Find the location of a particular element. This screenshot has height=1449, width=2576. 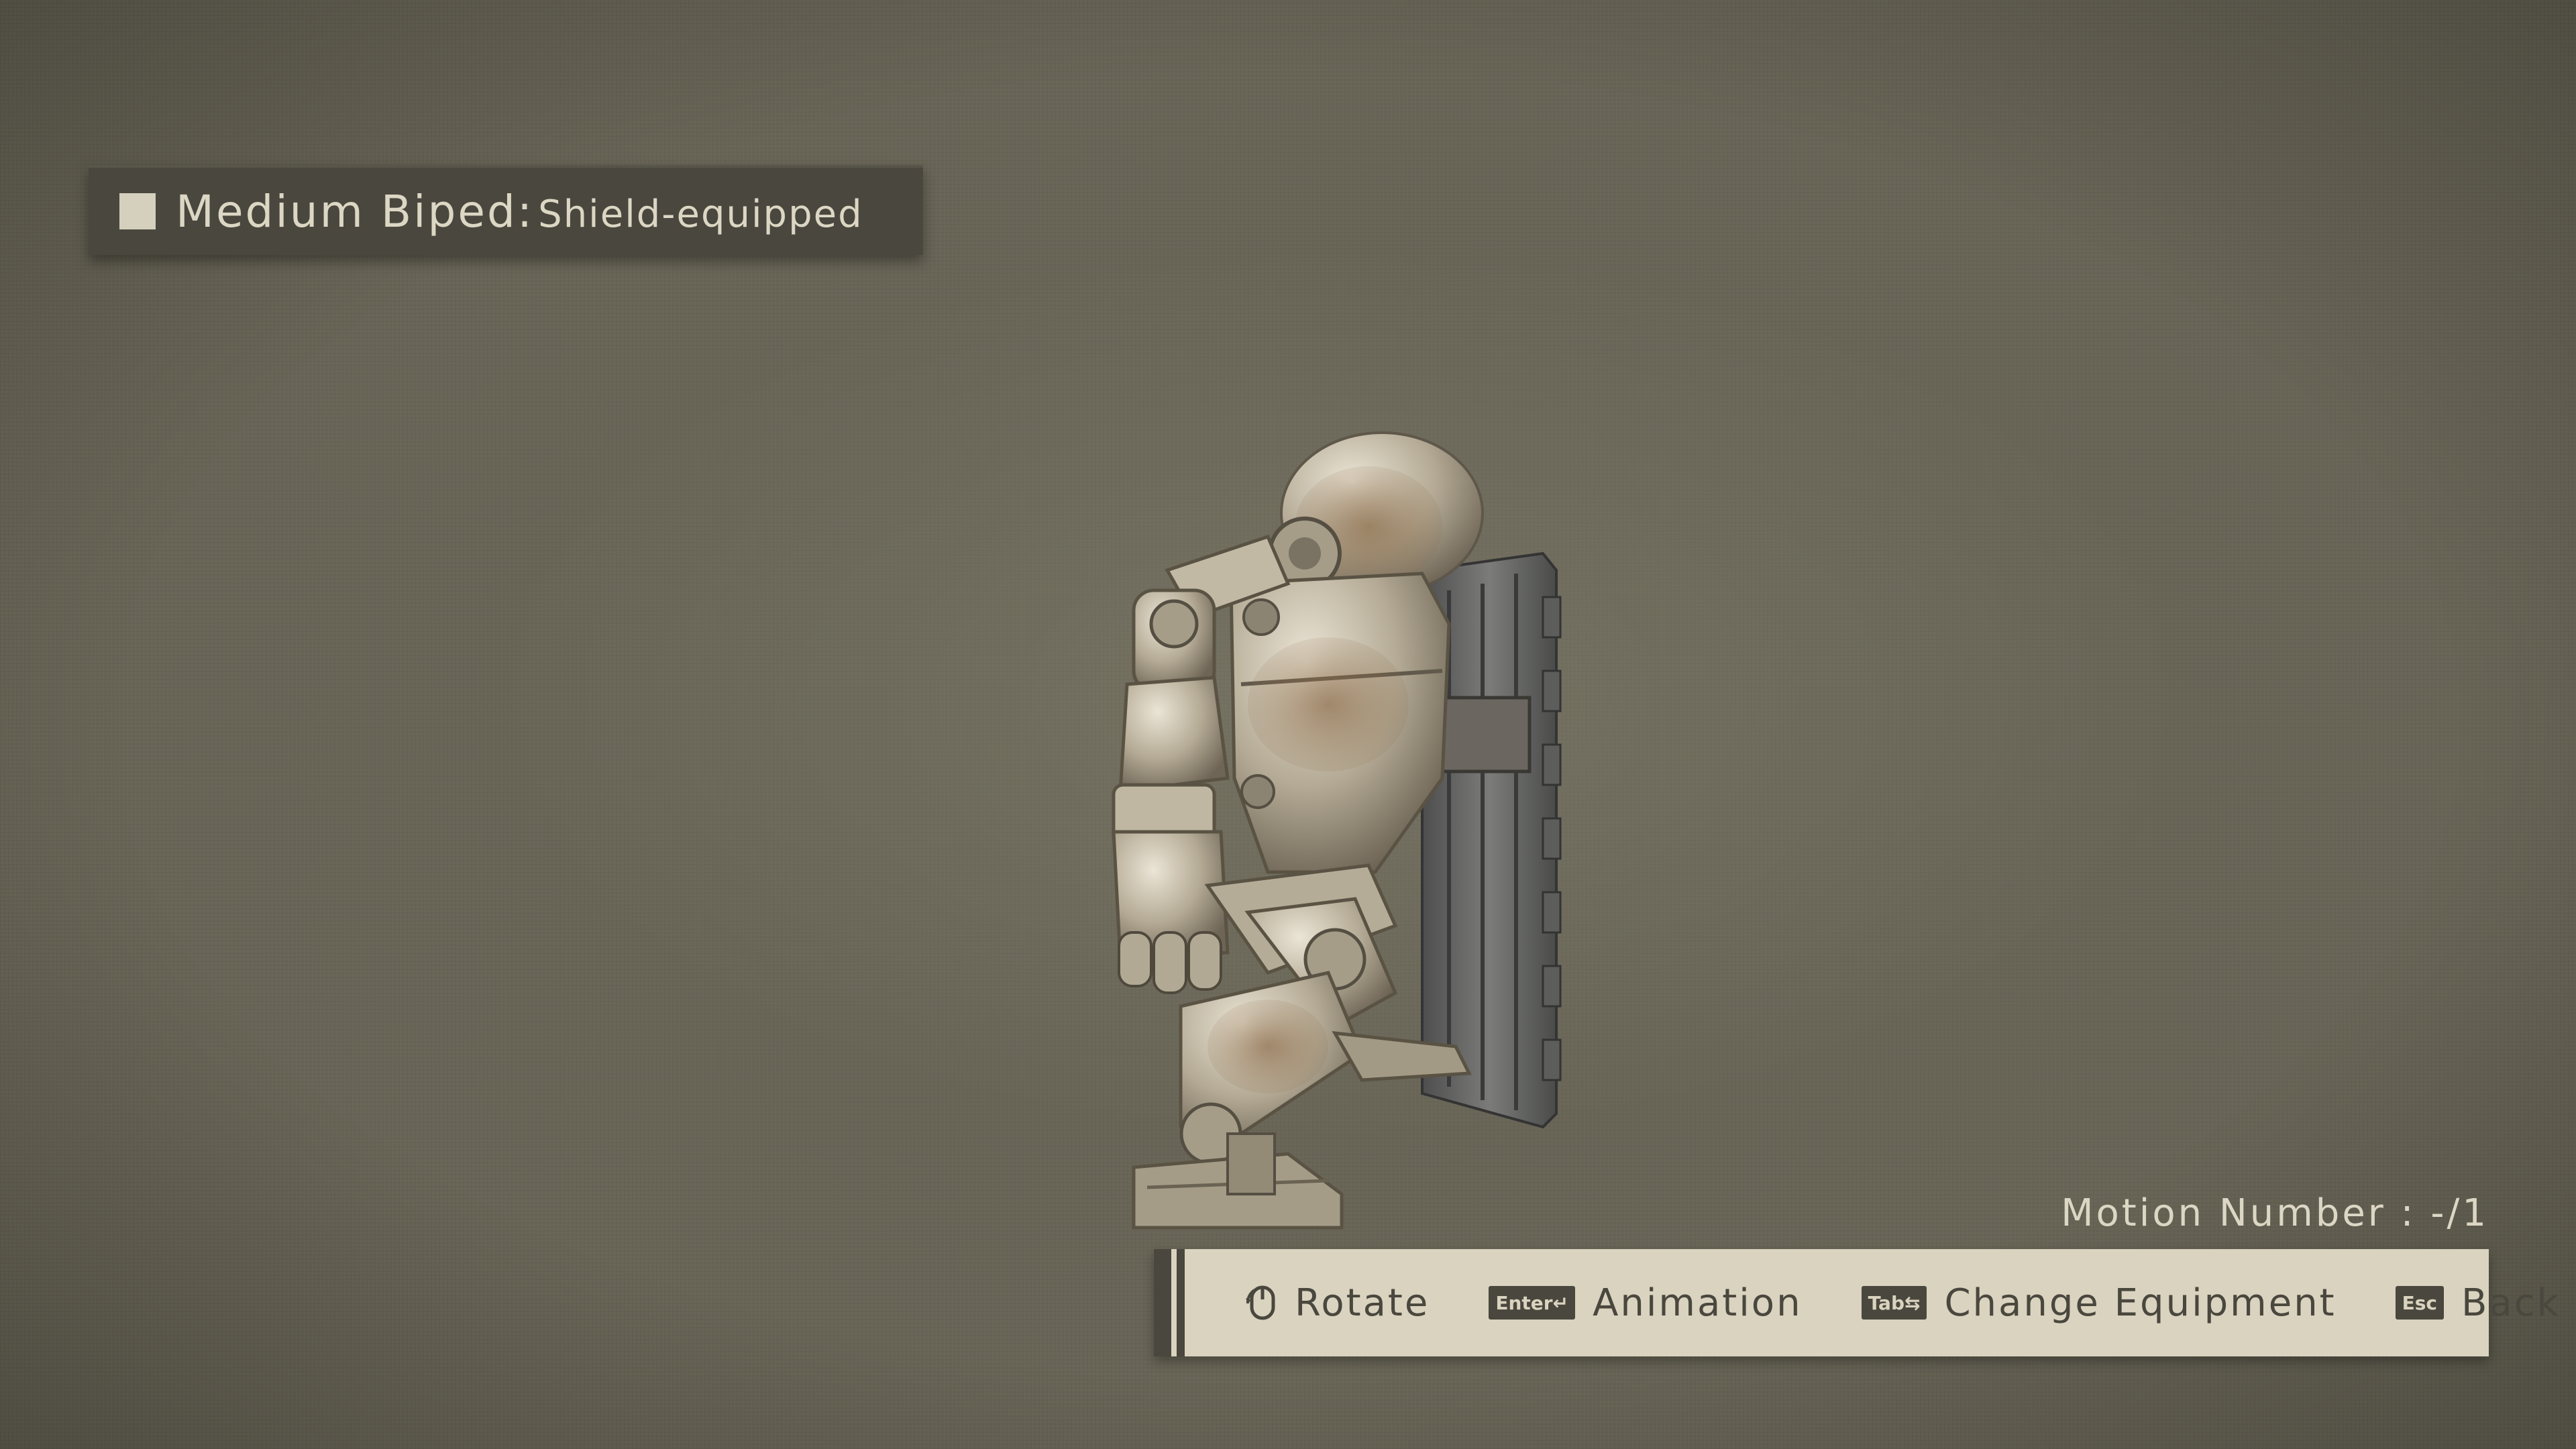

enter-key-icon: Enter↵ is located at coordinates (1532, 1303).